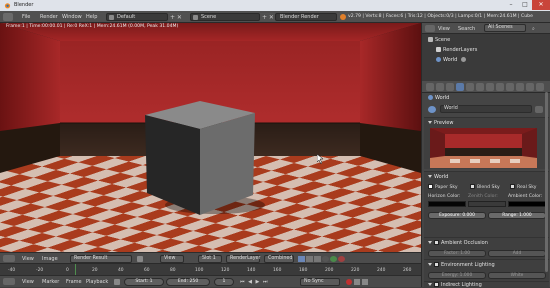  What do you see at coordinates (486, 57) in the screenshot?
I see `outliner-tree: Scene RenderLayers World` at bounding box center [486, 57].